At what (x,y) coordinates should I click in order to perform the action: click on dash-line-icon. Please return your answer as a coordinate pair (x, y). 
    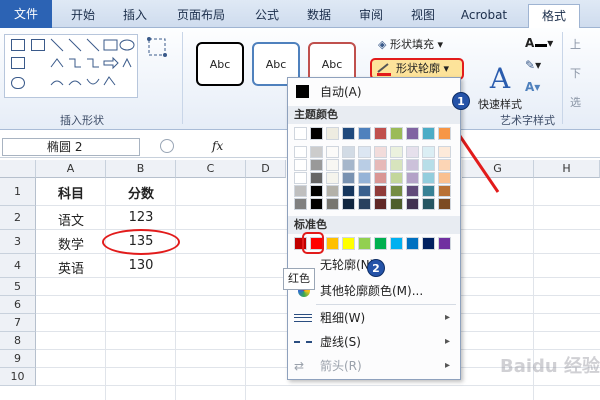
    Looking at the image, I should click on (303, 342).